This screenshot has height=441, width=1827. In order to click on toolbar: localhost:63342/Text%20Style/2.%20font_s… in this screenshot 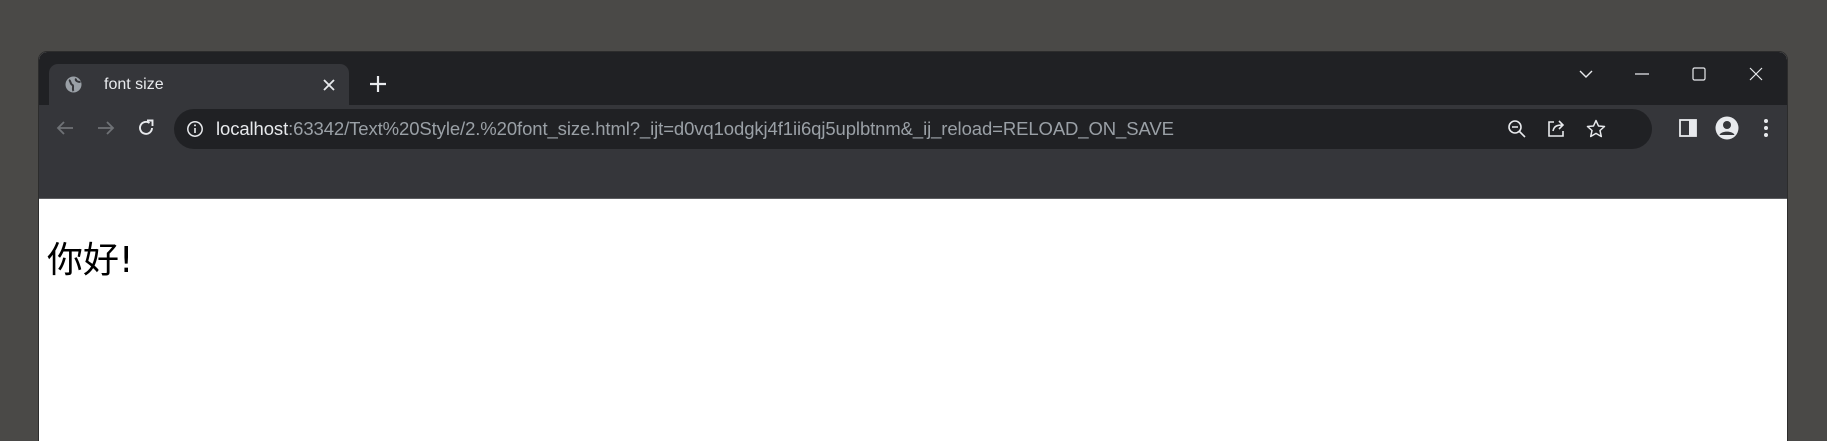, I will do `click(913, 128)`.